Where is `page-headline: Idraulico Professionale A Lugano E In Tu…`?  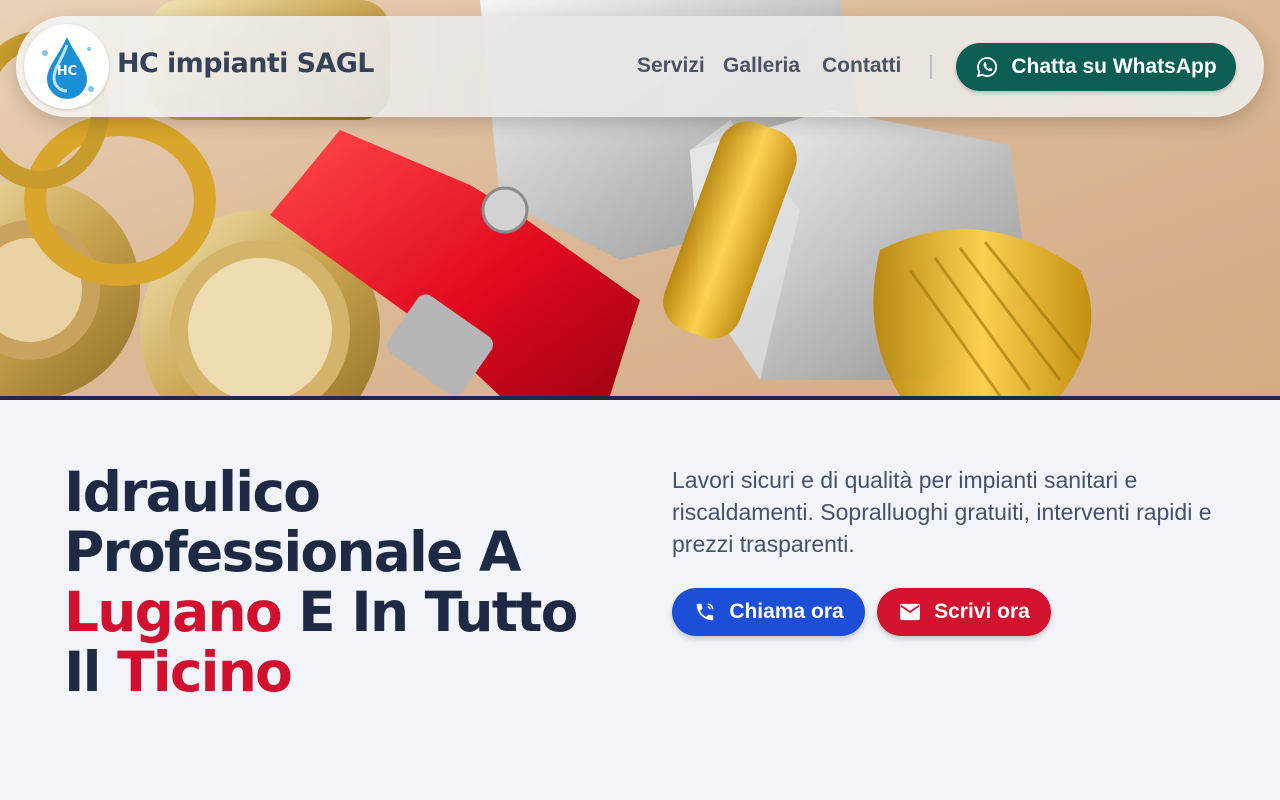
page-headline: Idraulico Professionale A Lugano E In Tu… is located at coordinates (344, 582).